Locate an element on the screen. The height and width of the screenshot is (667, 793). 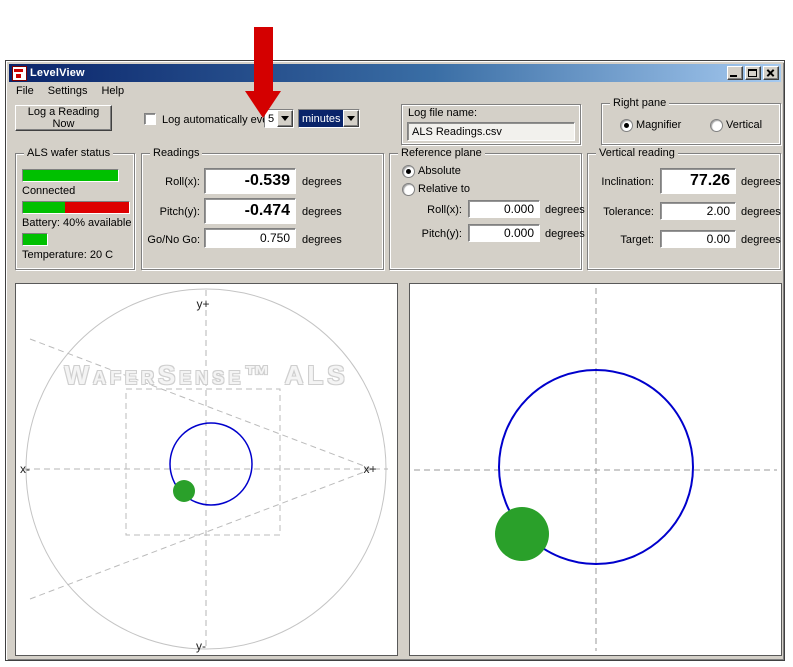
connection-bar is located at coordinates (70, 175).